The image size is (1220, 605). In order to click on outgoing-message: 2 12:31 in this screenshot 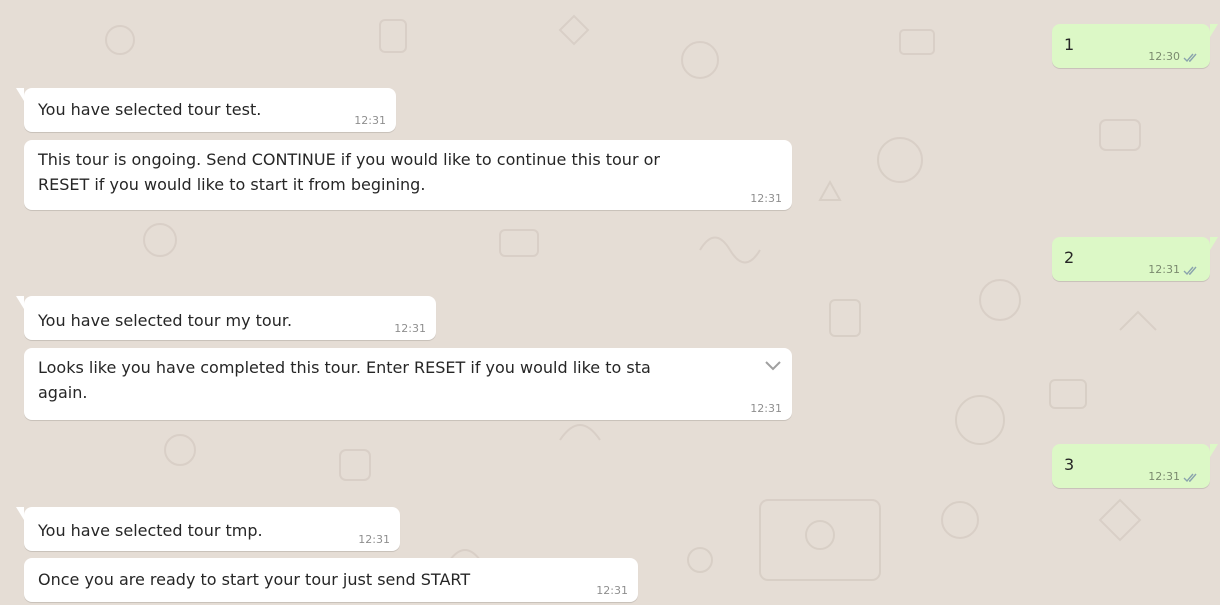, I will do `click(1135, 259)`.